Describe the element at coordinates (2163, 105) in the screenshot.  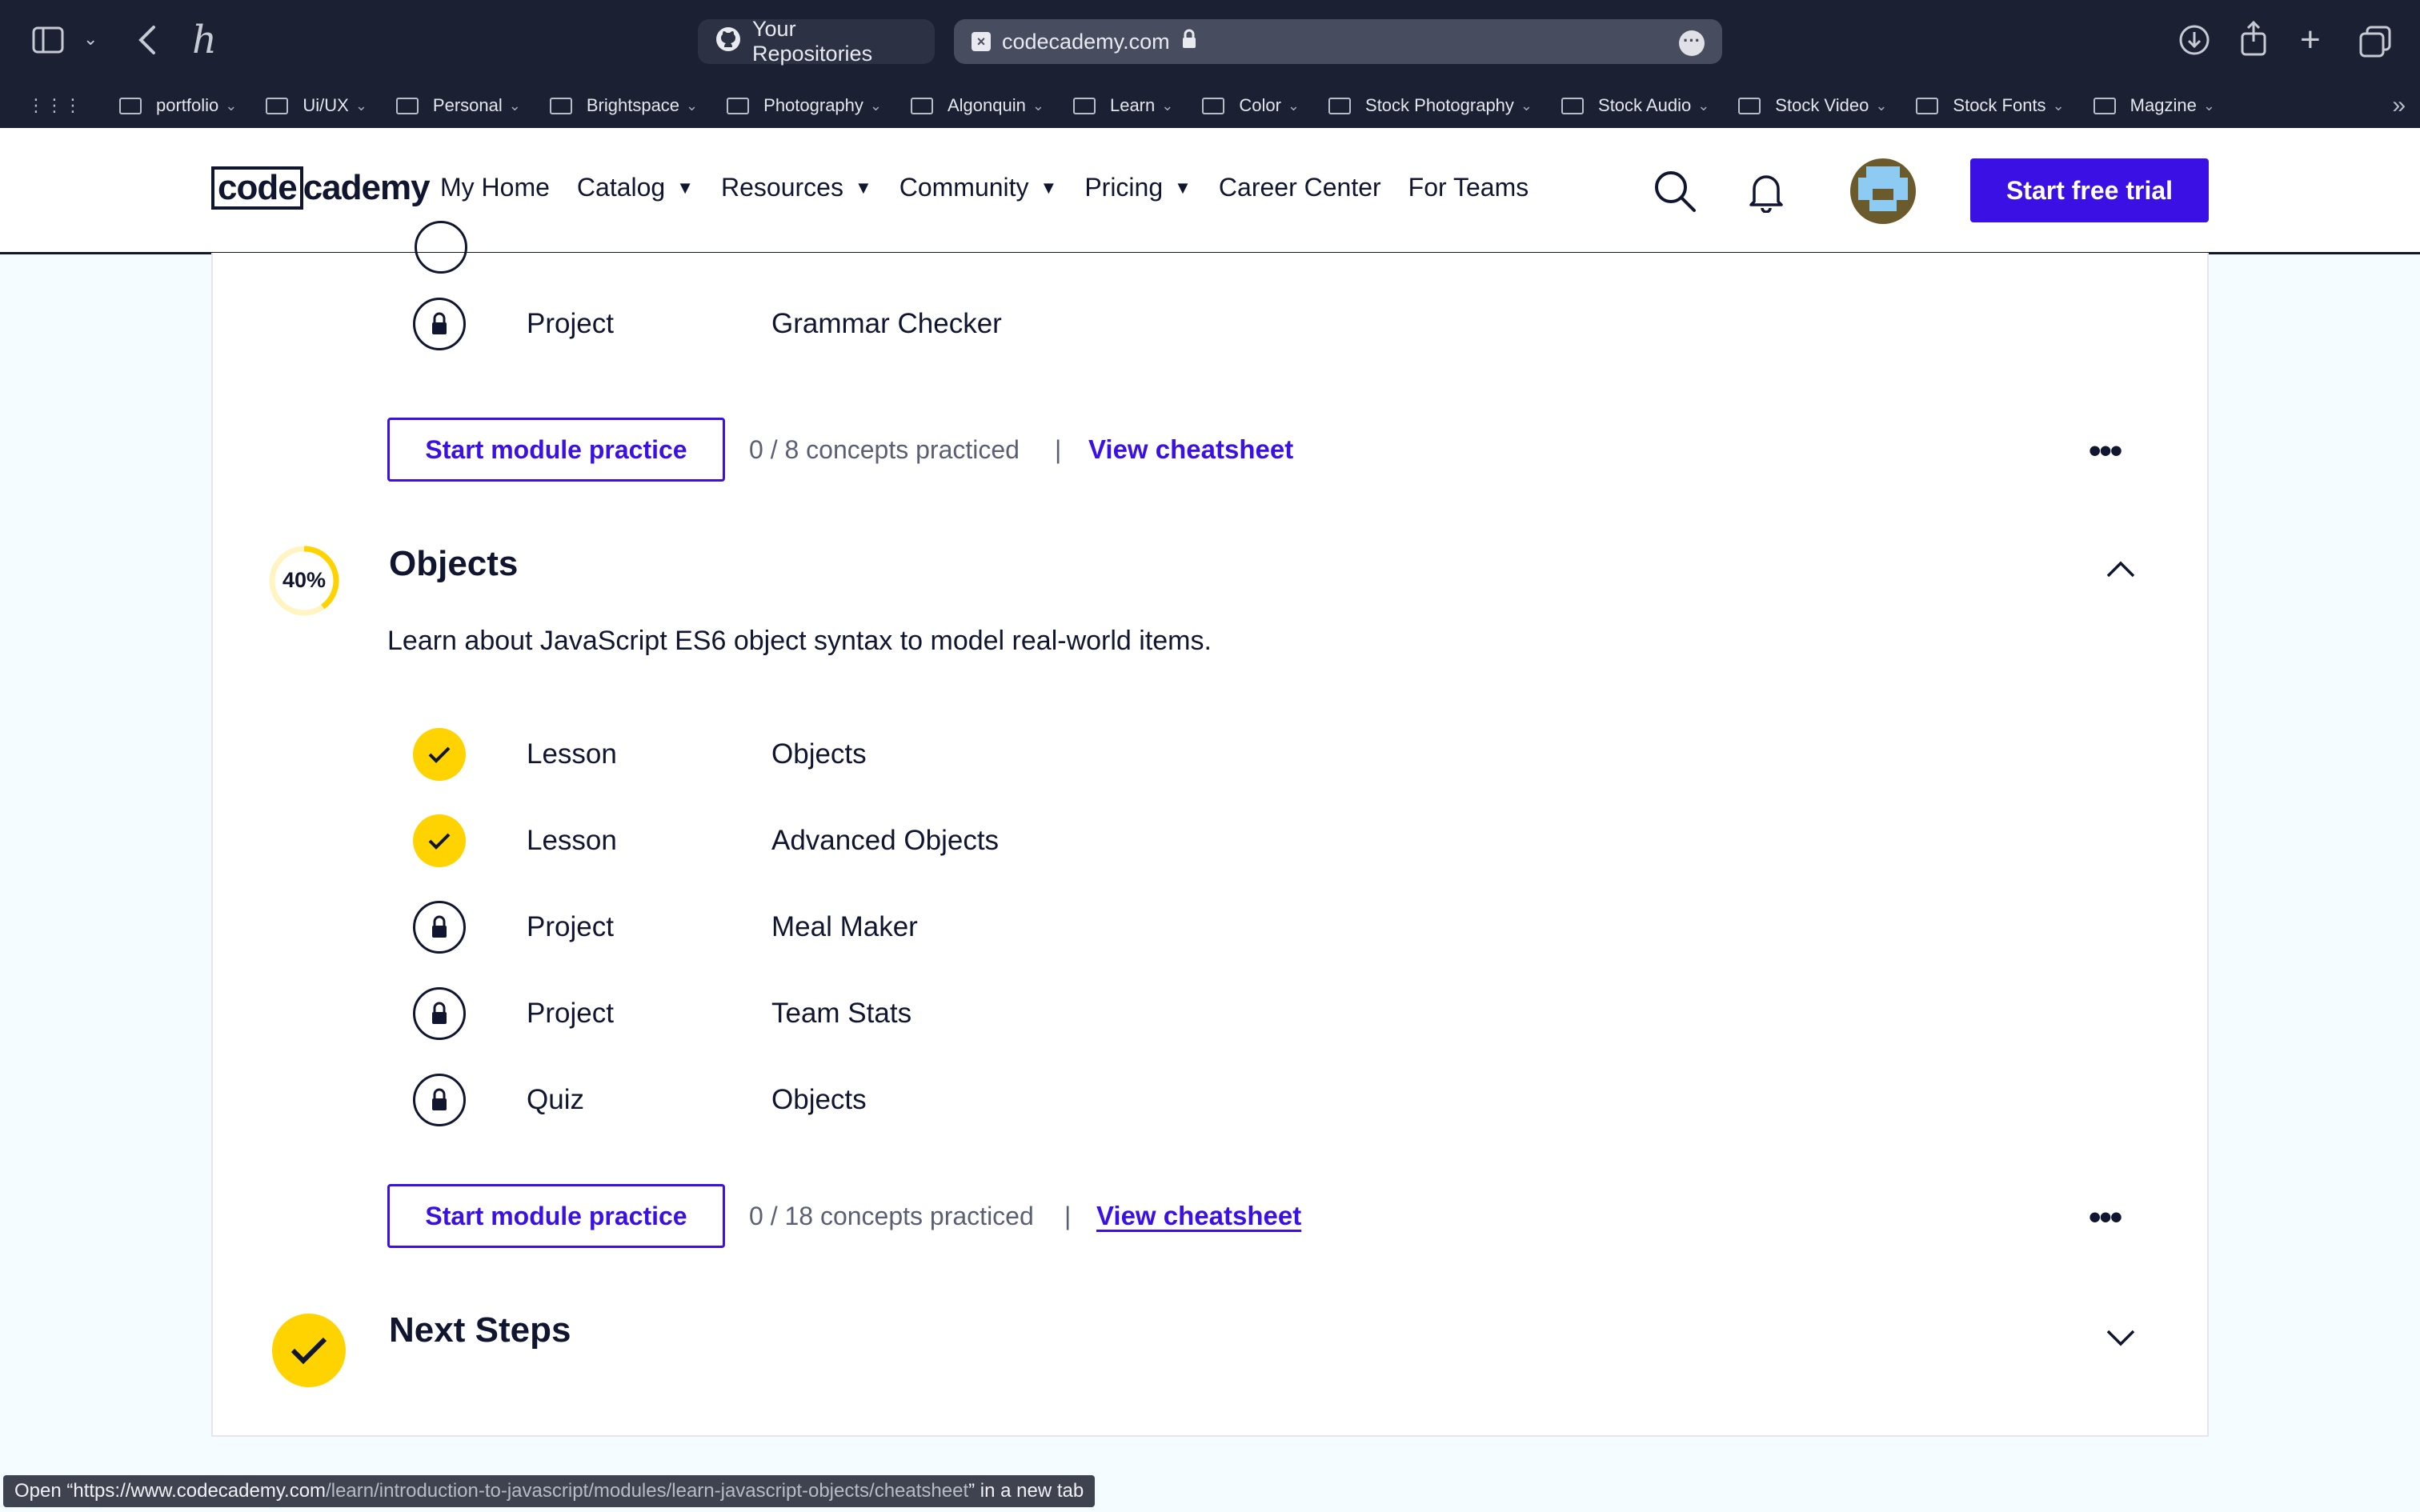
I see `bookmark-label: Magzine` at that location.